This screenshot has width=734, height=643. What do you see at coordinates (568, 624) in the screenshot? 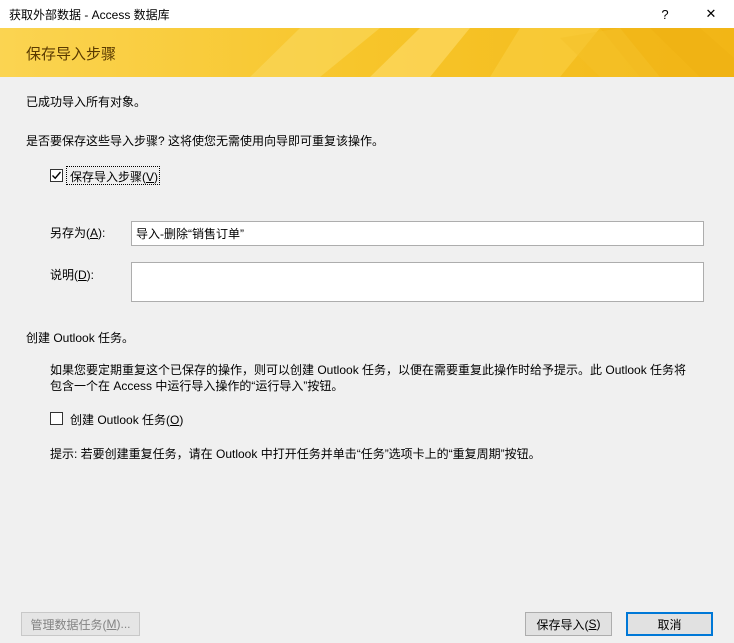
I see `save-import-button: 保存导入(S)` at bounding box center [568, 624].